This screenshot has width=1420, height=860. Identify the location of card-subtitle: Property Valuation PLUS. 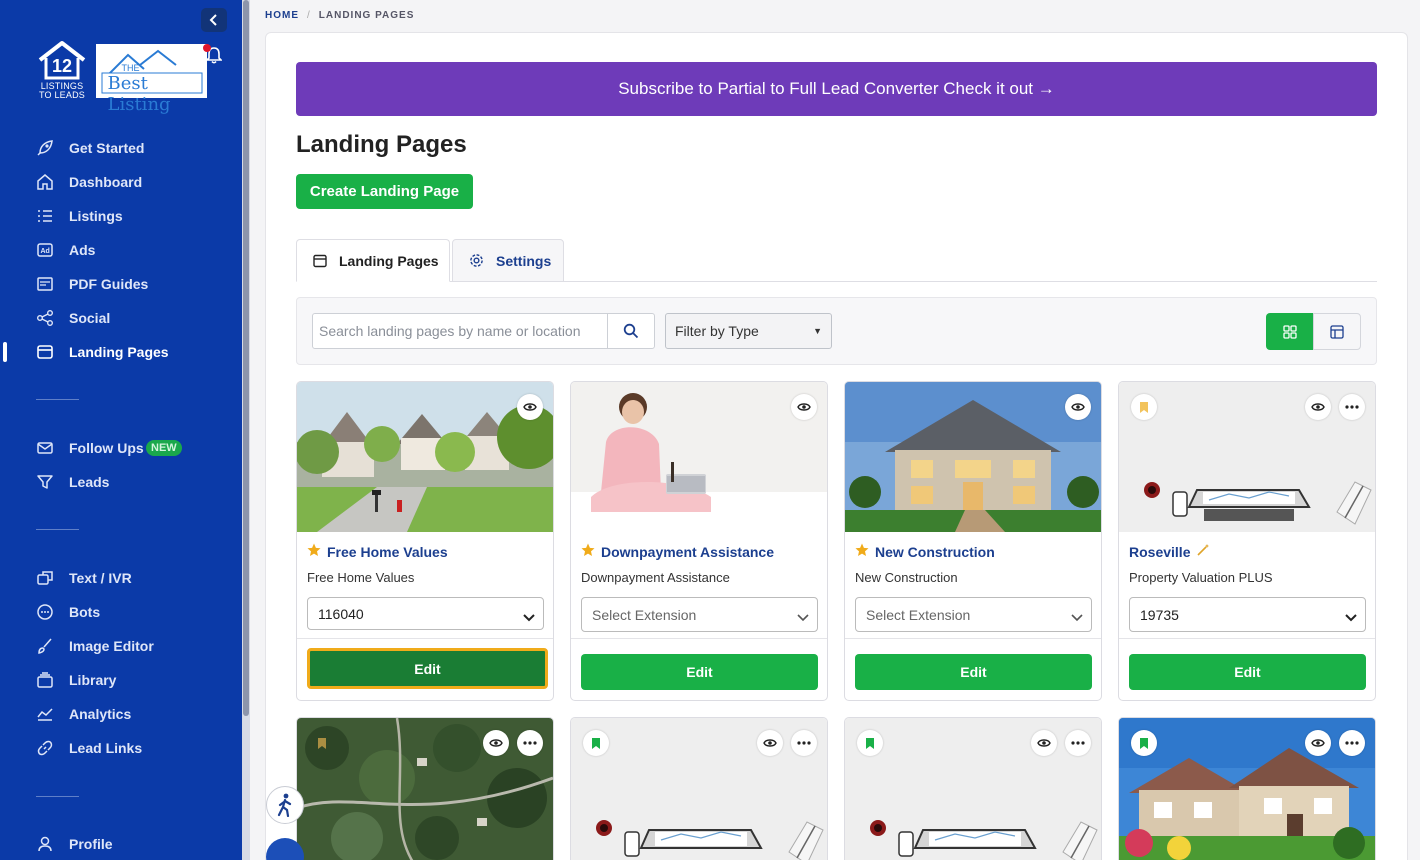
(1201, 577).